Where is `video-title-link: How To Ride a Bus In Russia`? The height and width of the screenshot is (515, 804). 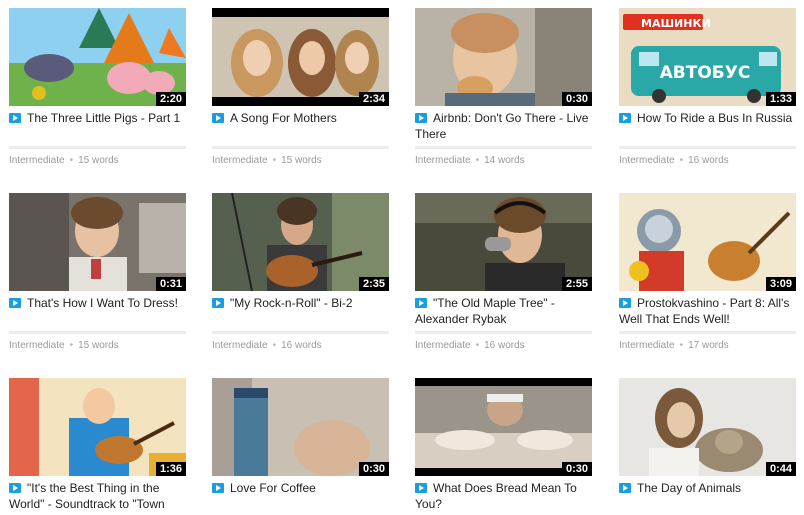
video-title-link: How To Ride a Bus In Russia is located at coordinates (707, 118).